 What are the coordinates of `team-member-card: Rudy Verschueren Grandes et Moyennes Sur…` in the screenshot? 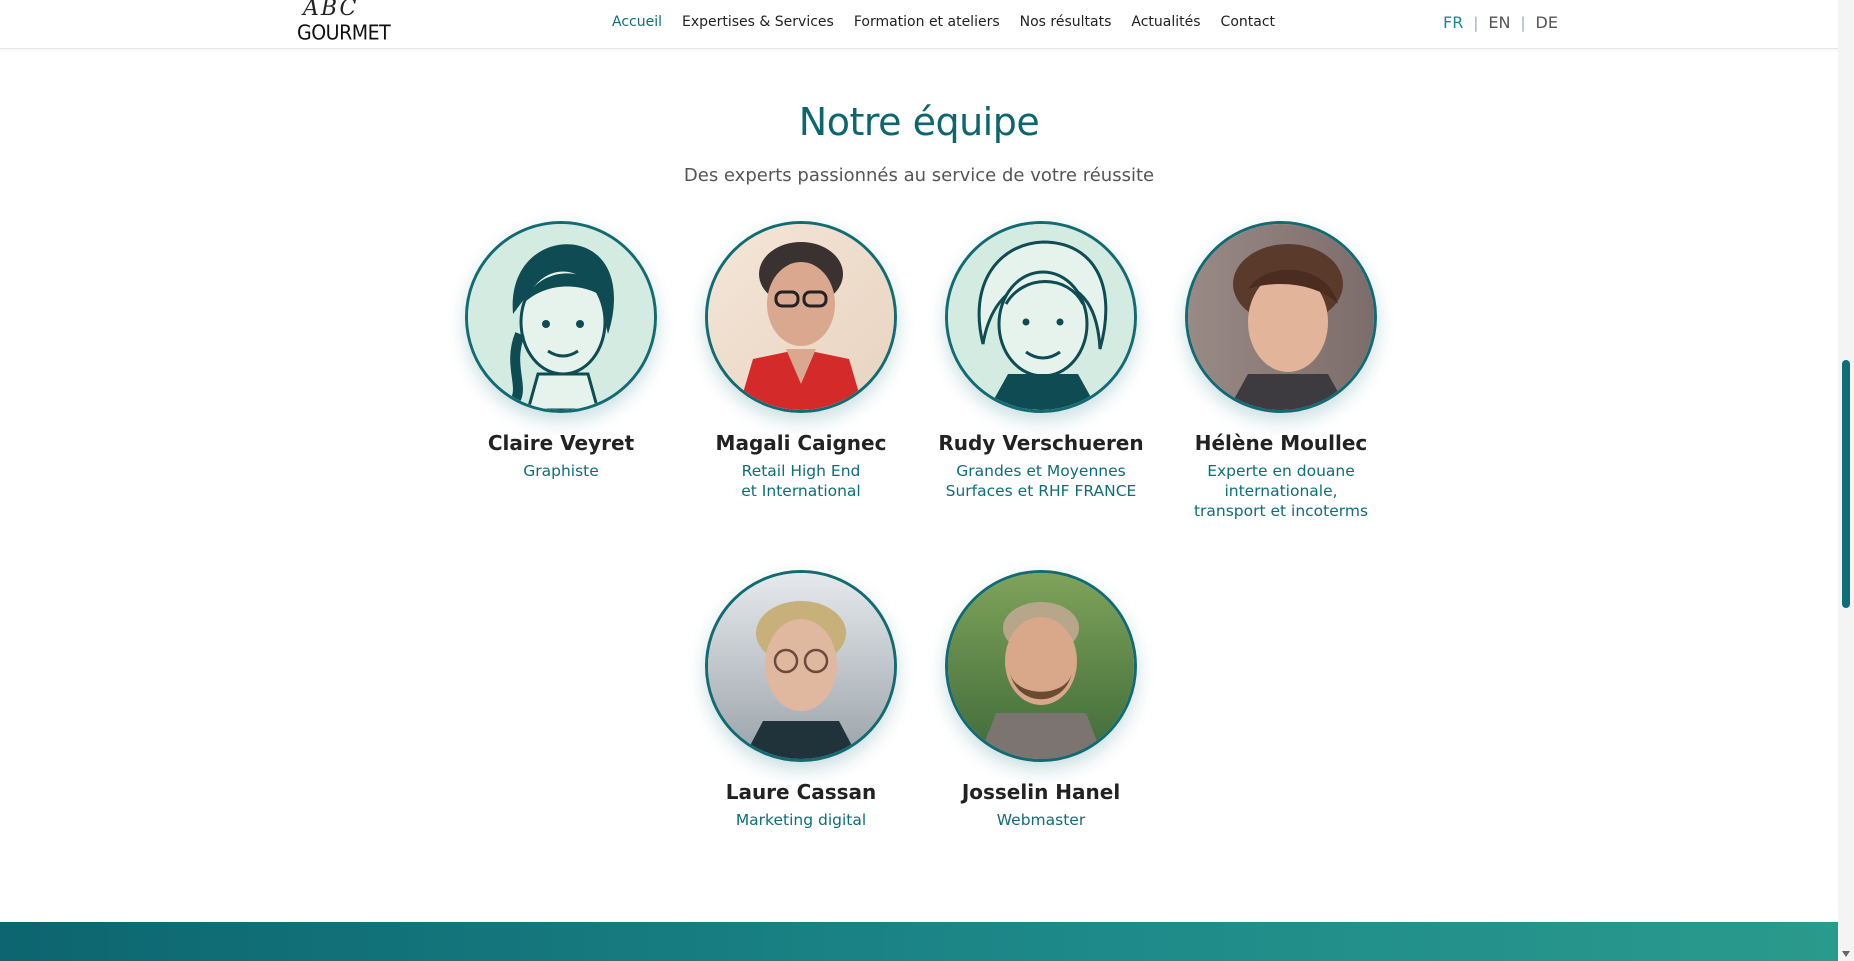 It's located at (1041, 361).